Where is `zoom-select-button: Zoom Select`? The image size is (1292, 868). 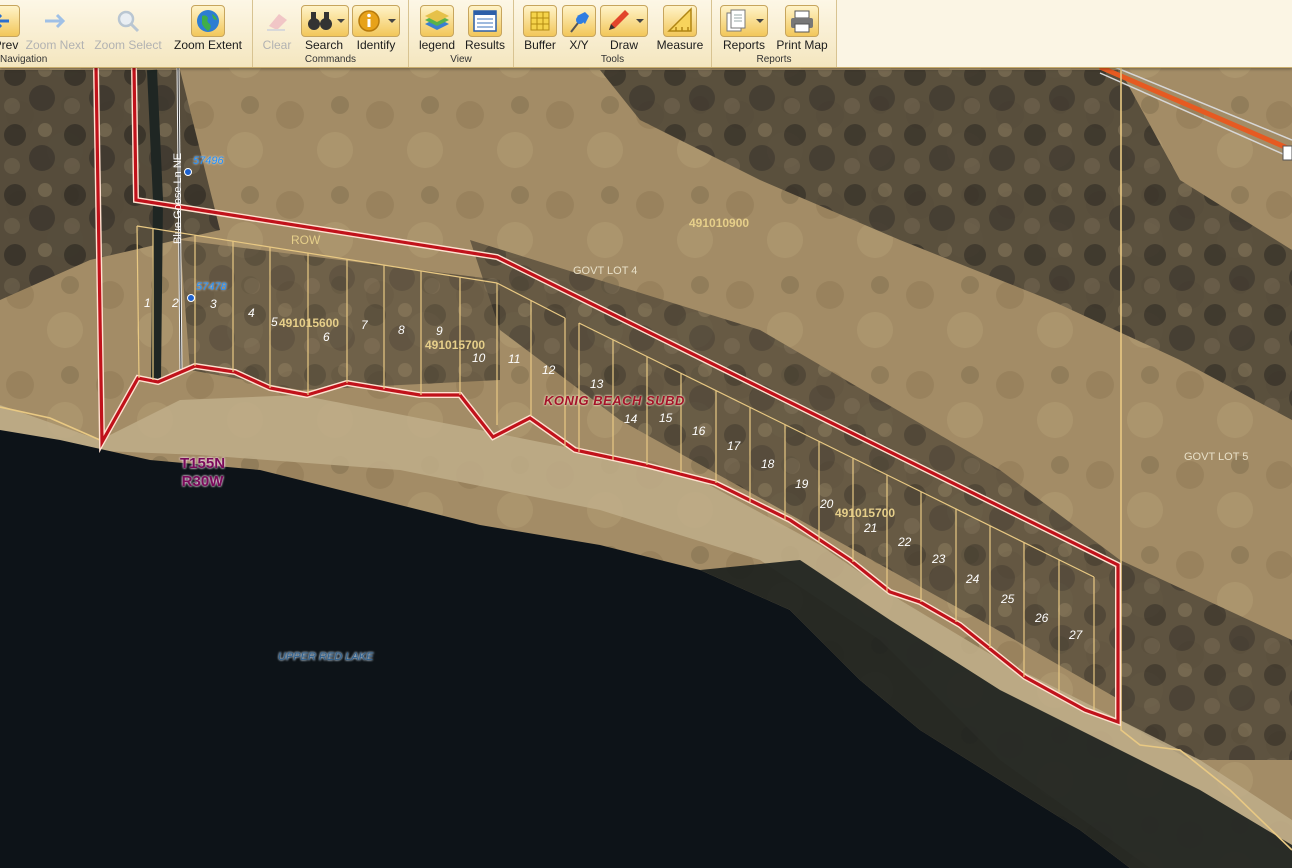 zoom-select-button: Zoom Select is located at coordinates (128, 28).